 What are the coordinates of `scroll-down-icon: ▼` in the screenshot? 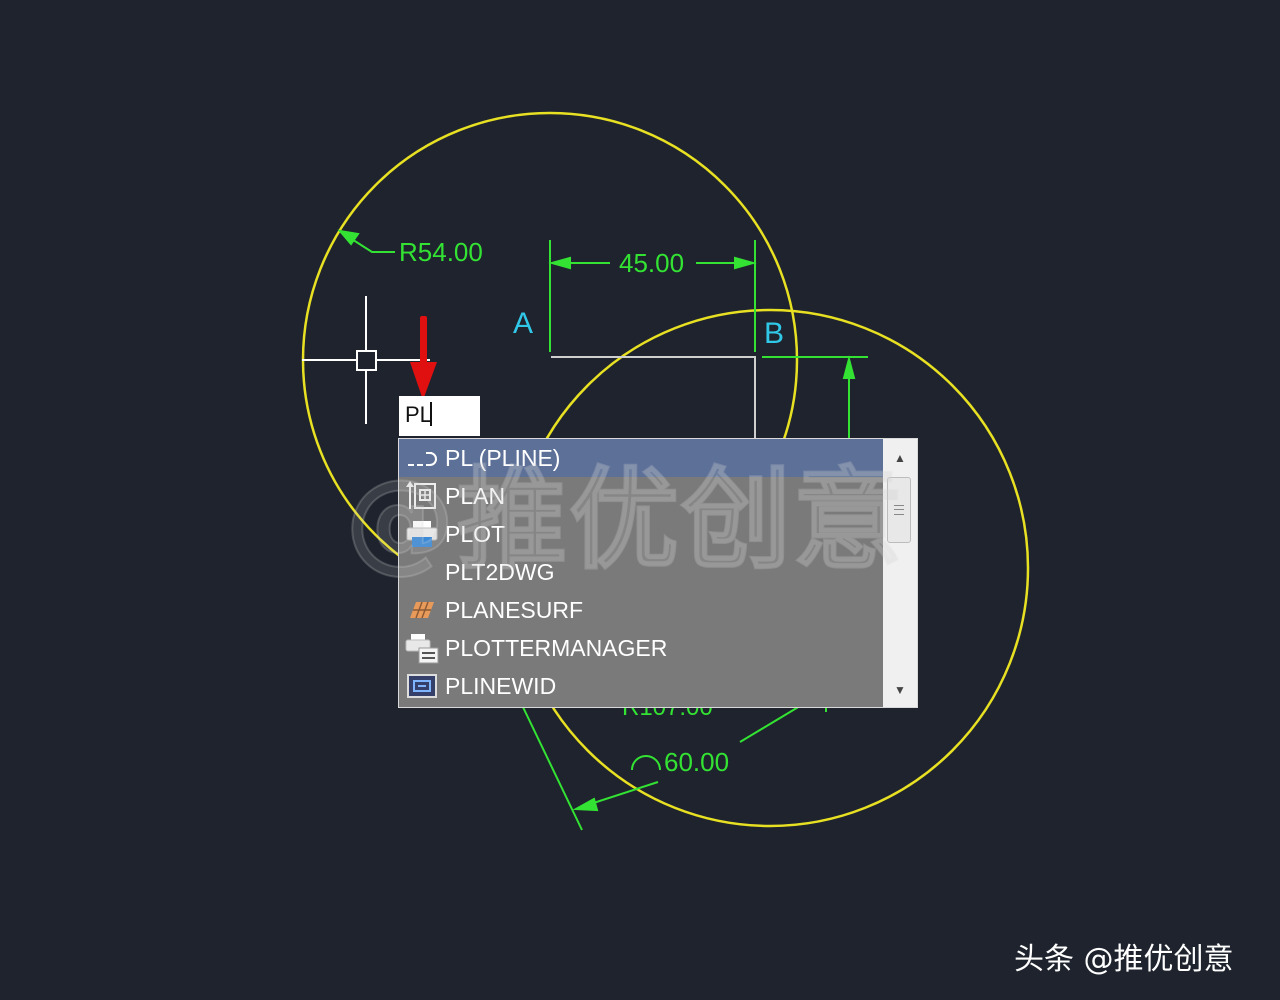 It's located at (900, 690).